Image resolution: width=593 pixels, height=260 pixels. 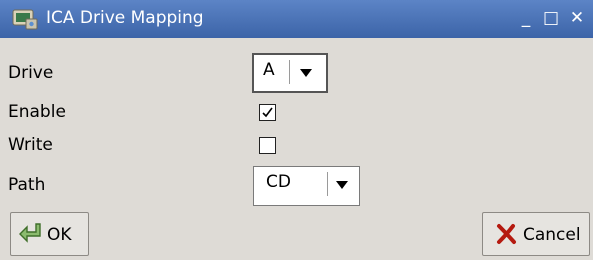 I want to click on path-select-separator, so click(x=327, y=184).